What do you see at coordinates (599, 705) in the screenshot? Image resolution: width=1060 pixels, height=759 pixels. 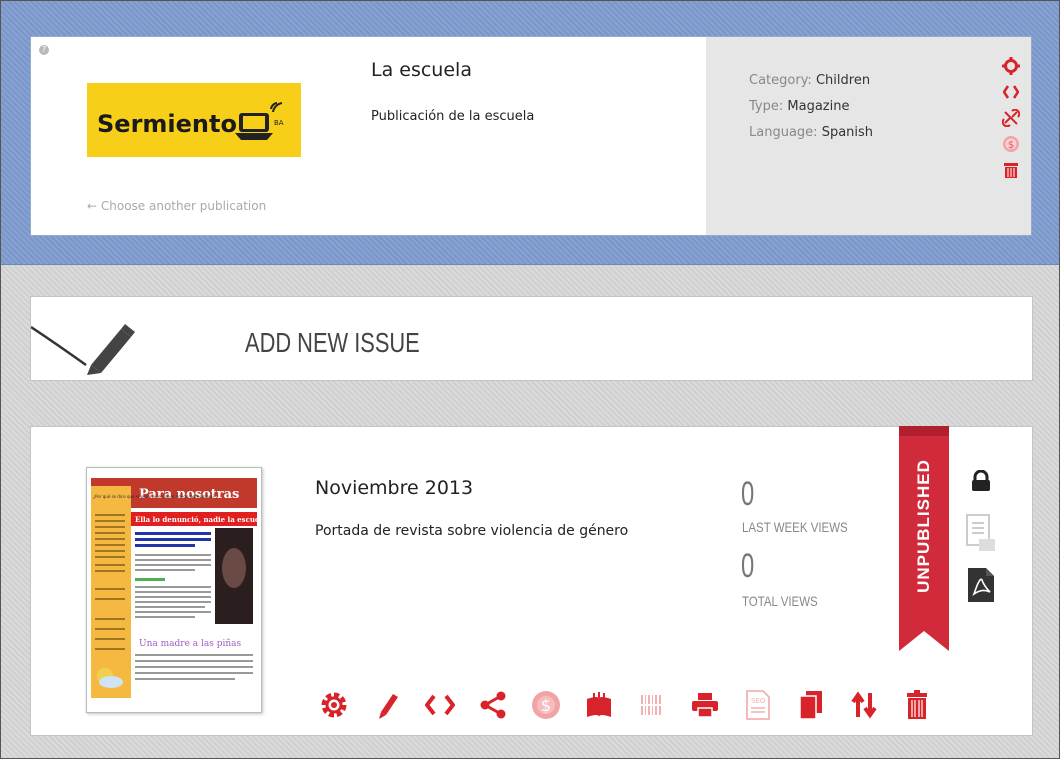 I see `bookmark-icon` at bounding box center [599, 705].